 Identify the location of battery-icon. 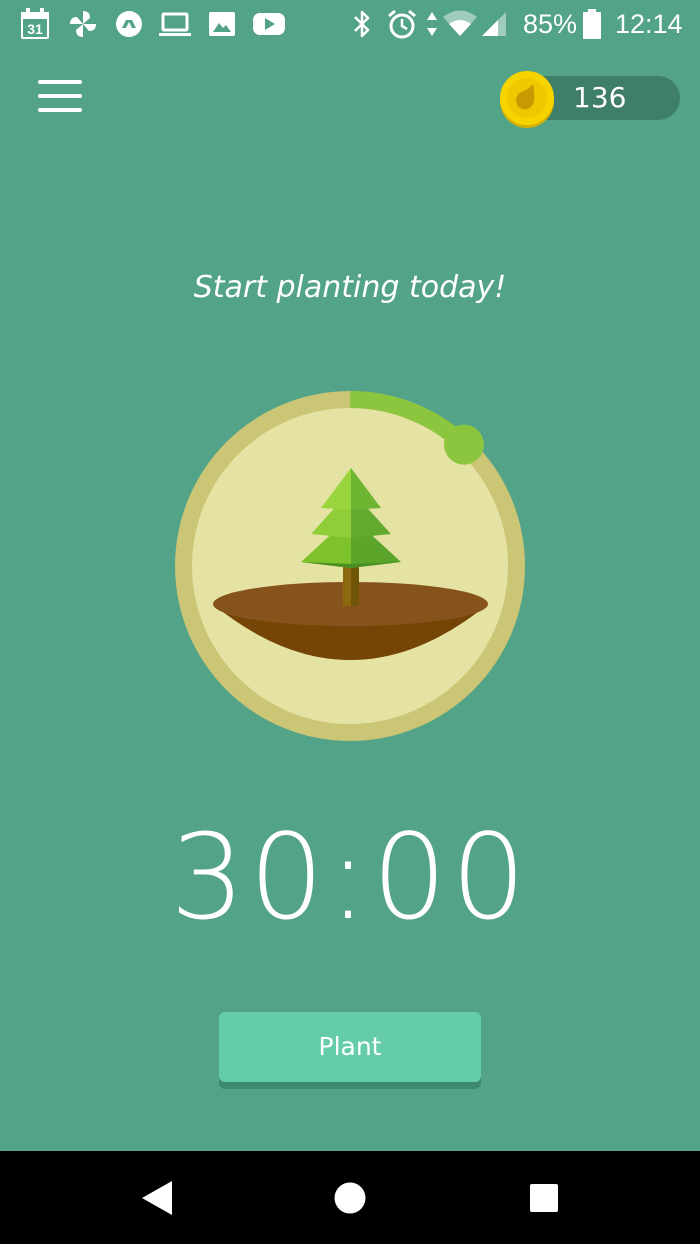
(592, 24).